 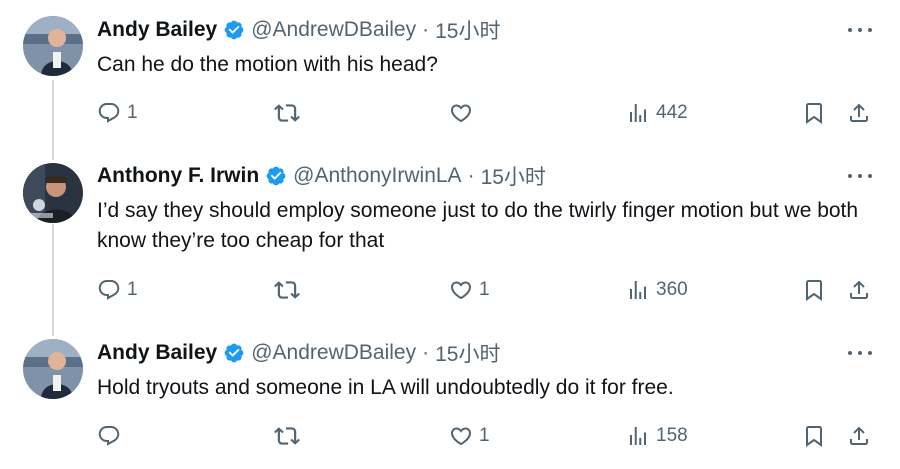 I want to click on views-button: 442, so click(x=657, y=113).